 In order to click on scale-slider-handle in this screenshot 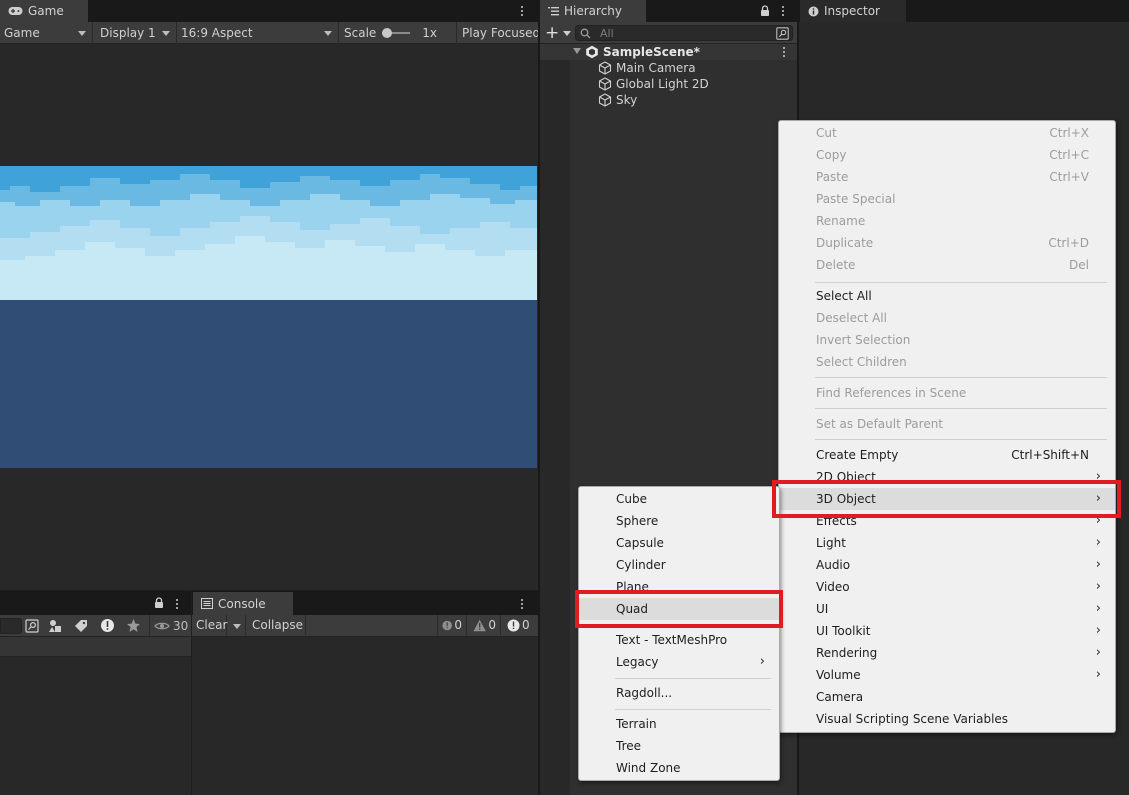, I will do `click(387, 33)`.